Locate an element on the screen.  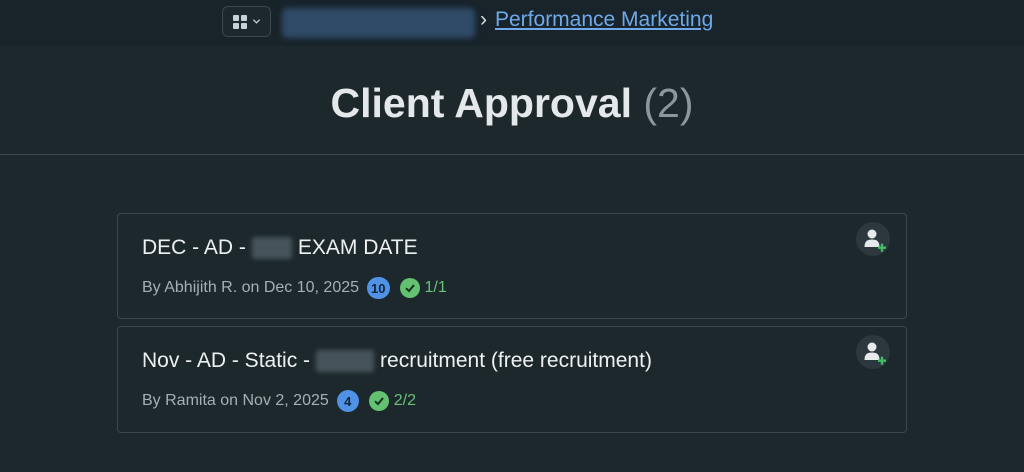
top-bar: › Performance Marketing is located at coordinates (512, 23).